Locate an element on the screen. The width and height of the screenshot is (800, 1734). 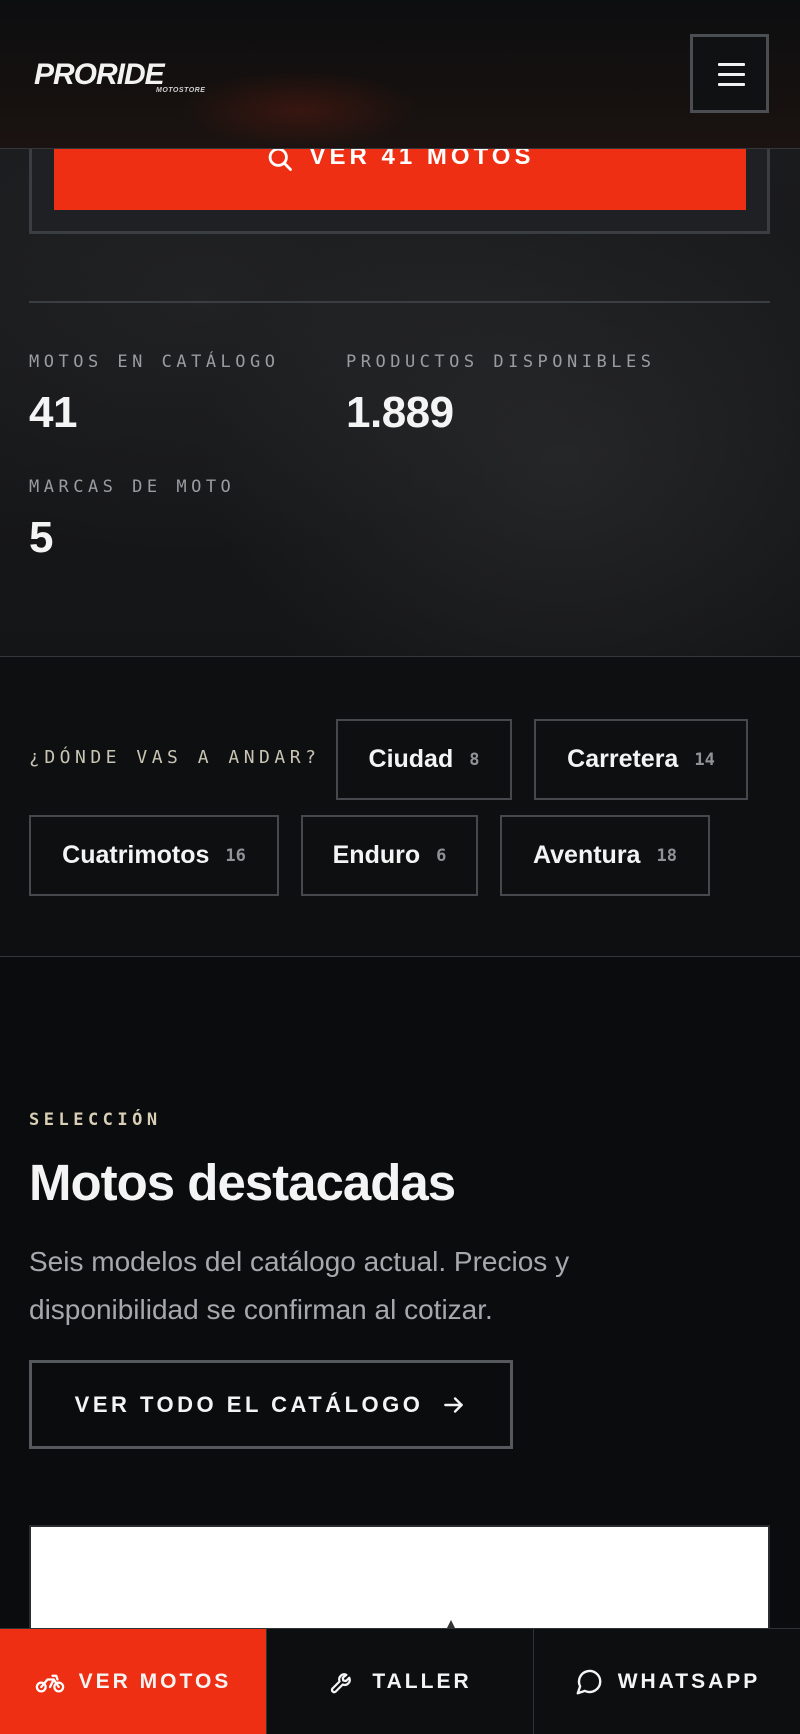
svg-text: MOTOSTORE is located at coordinates (180, 90).